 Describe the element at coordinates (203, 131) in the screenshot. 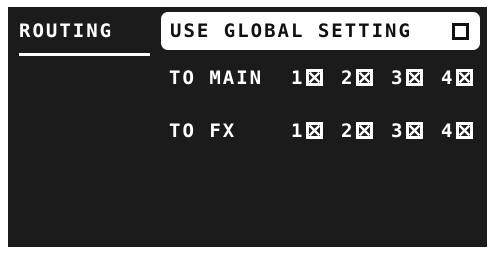

I see `route-label-to-fx: TO FX` at that location.